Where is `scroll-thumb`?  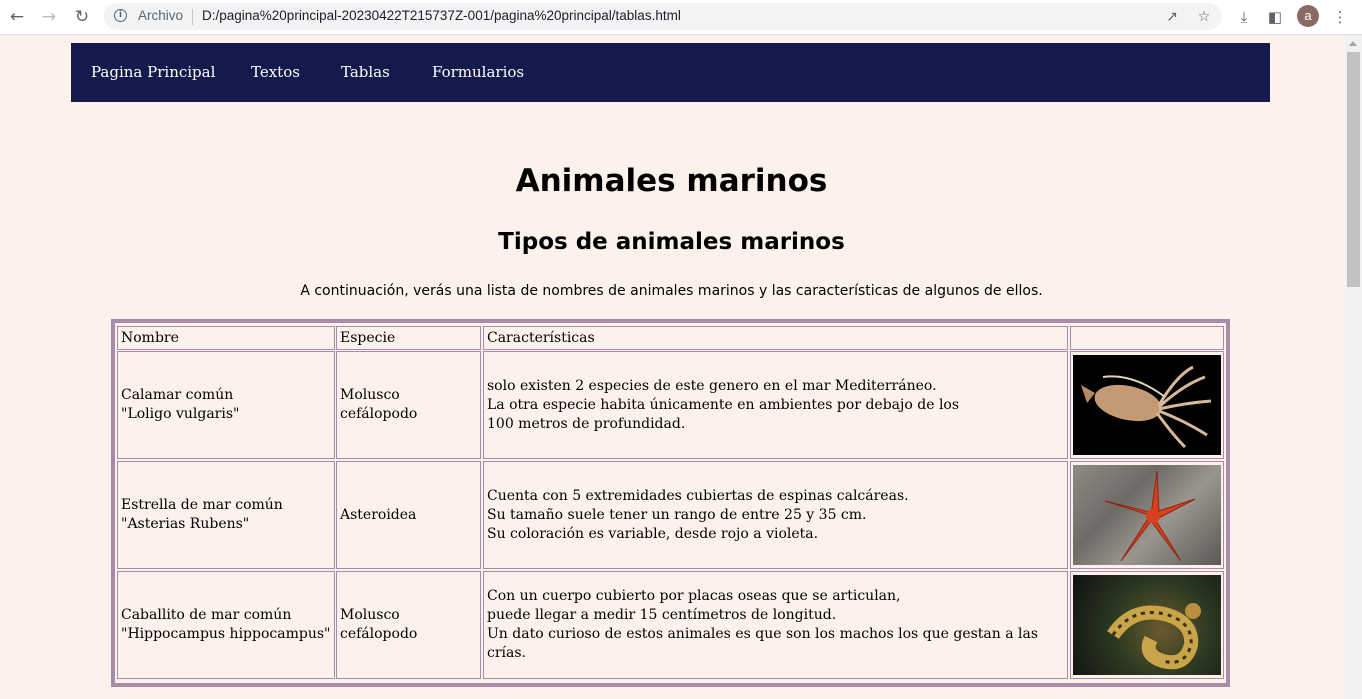 scroll-thumb is located at coordinates (1353, 169).